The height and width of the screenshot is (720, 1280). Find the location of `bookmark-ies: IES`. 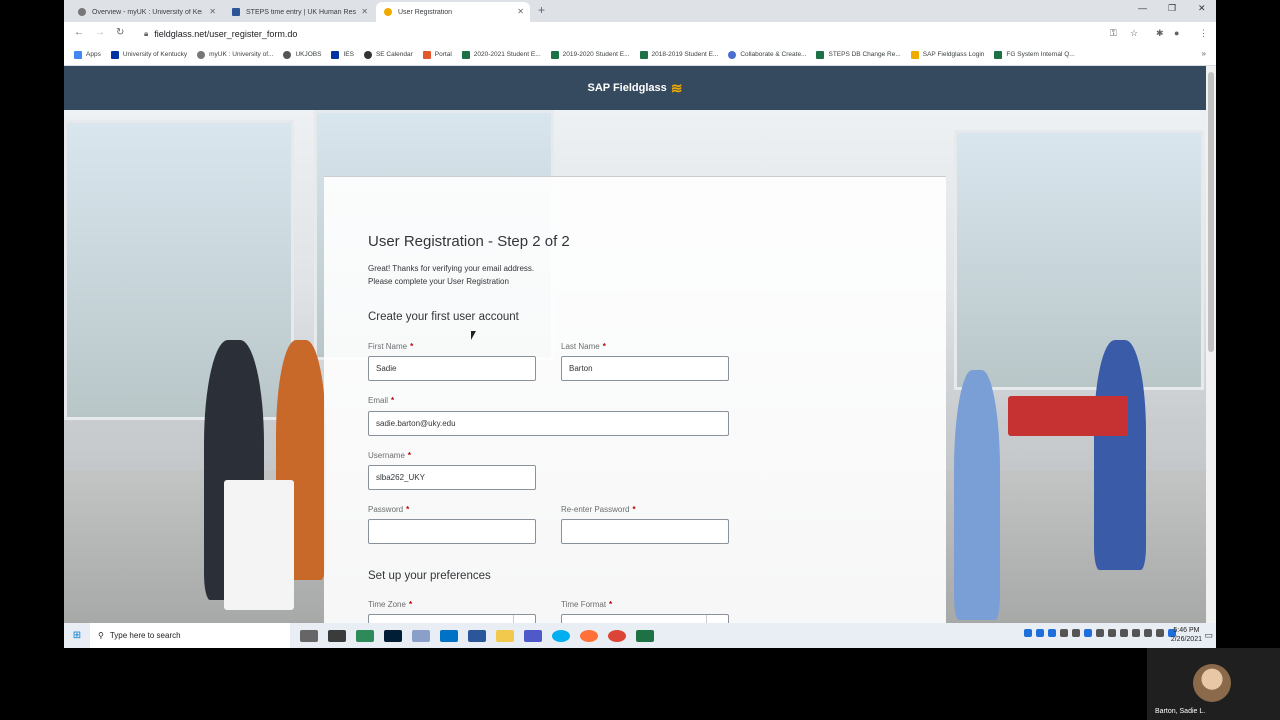

bookmark-ies: IES is located at coordinates (342, 54).